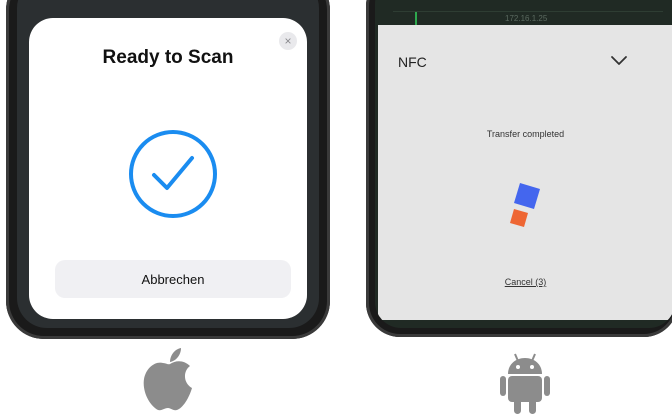 The width and height of the screenshot is (672, 418). What do you see at coordinates (412, 62) in the screenshot?
I see `sheet-header-title: NFC` at bounding box center [412, 62].